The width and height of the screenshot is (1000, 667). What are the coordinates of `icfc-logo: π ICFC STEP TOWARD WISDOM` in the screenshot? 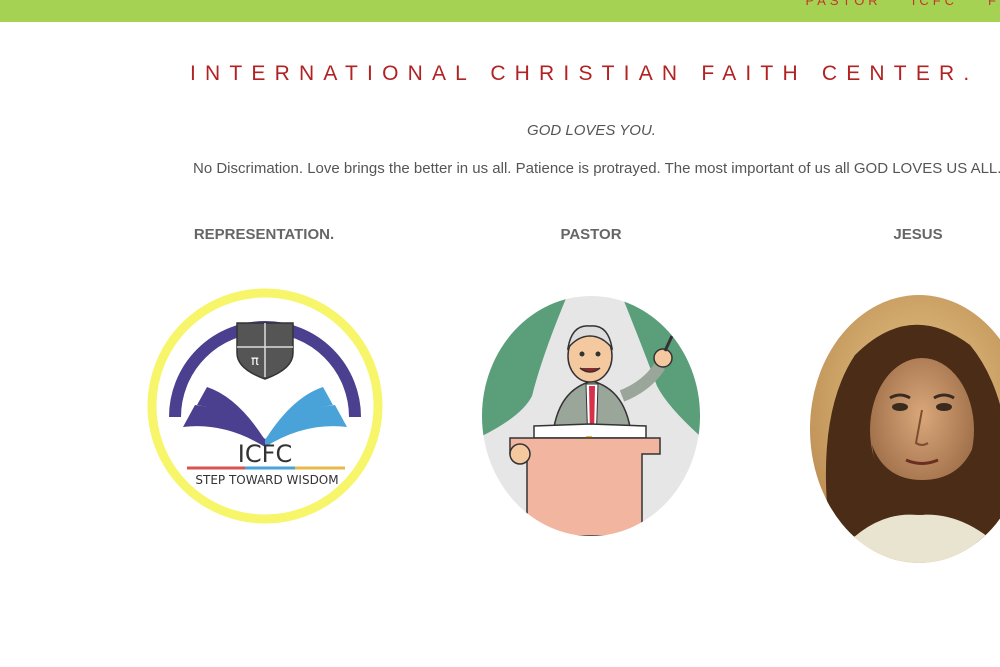 It's located at (265, 406).